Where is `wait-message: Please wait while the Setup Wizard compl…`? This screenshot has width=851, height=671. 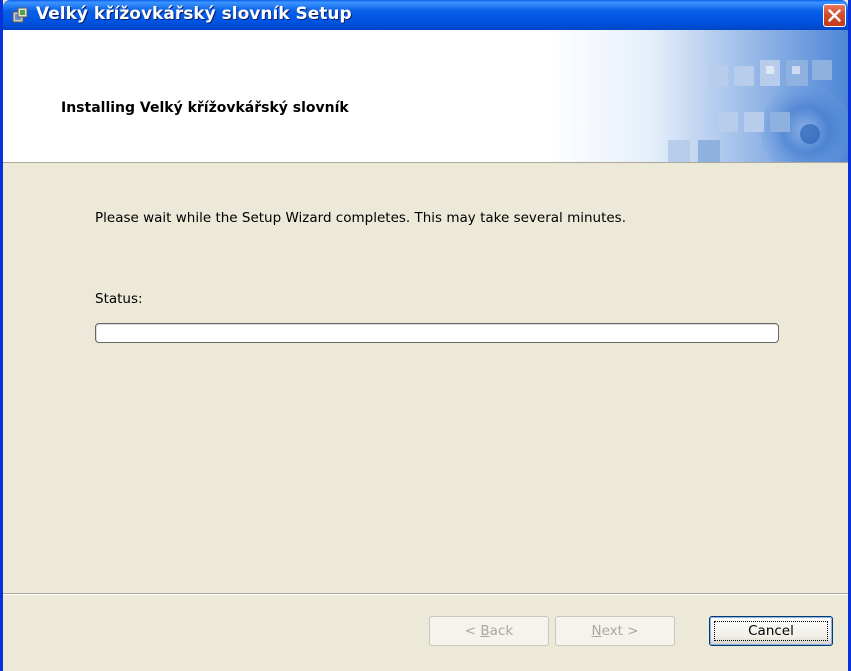
wait-message: Please wait while the Setup Wizard compl… is located at coordinates (361, 218).